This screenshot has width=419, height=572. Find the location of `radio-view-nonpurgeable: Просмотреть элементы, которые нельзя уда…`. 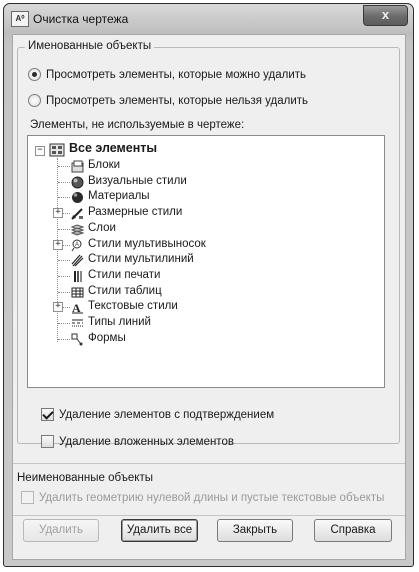

radio-view-nonpurgeable: Просмотреть элементы, которые нельзя уда… is located at coordinates (168, 100).